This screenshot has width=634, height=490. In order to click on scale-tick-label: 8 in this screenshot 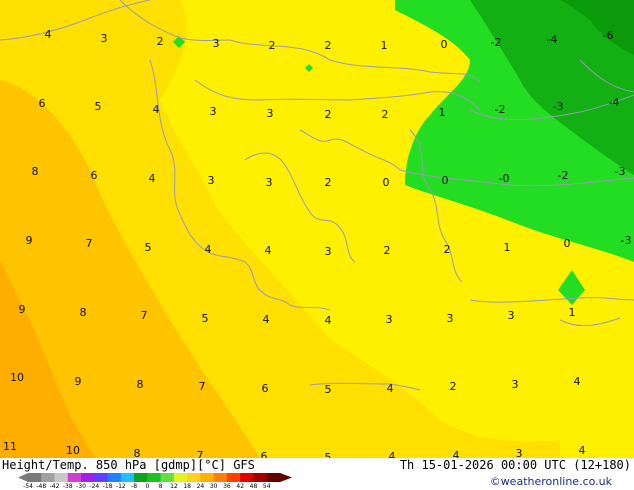, I will do `click(160, 486)`.